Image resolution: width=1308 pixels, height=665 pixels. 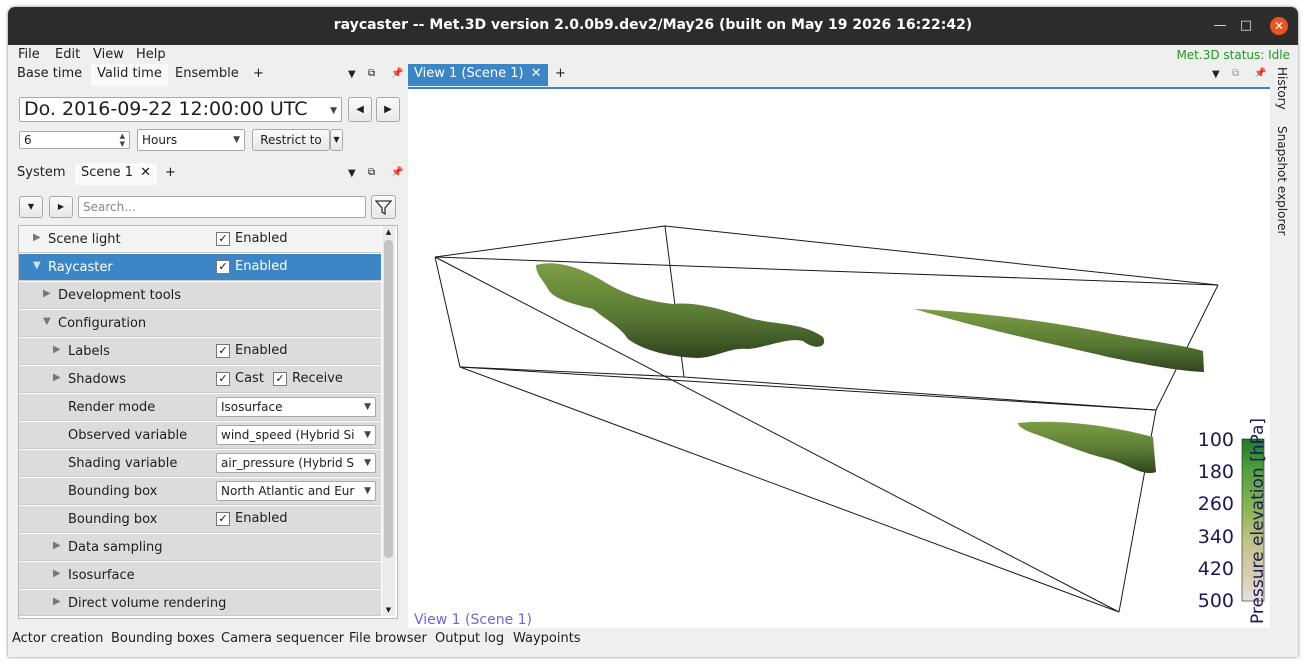 What do you see at coordinates (41, 174) in the screenshot?
I see `tab-system: System` at bounding box center [41, 174].